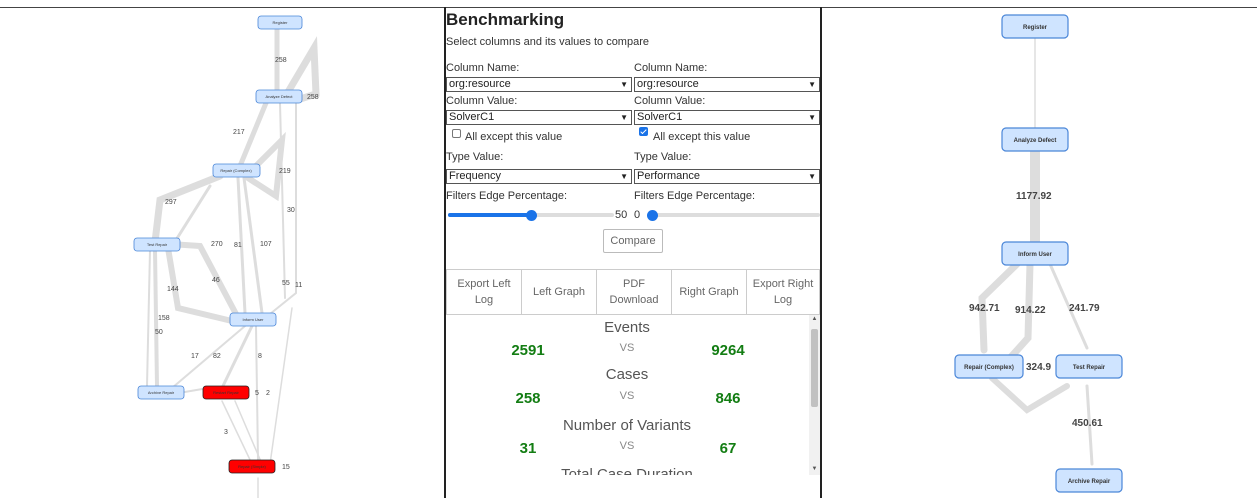 The width and height of the screenshot is (1257, 503). Describe the element at coordinates (238, 245) in the screenshot. I see `edge-label: 81` at that location.